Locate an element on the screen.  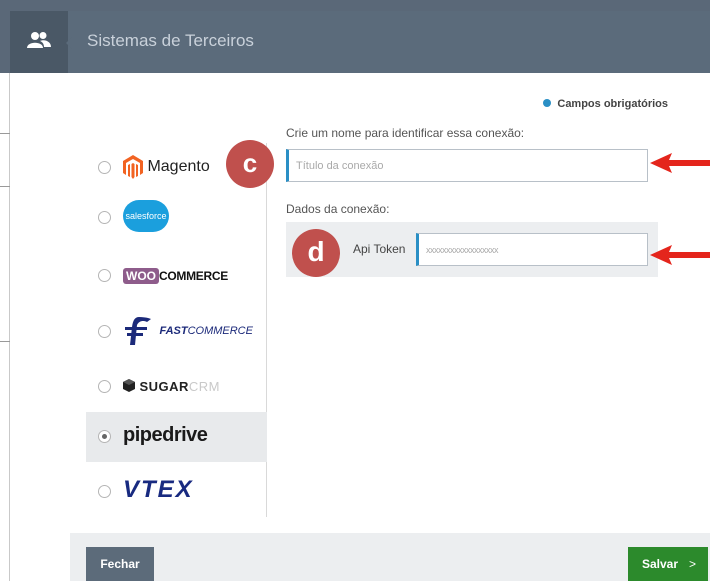
system-option-pipedrive: pipedrive is located at coordinates (176, 437).